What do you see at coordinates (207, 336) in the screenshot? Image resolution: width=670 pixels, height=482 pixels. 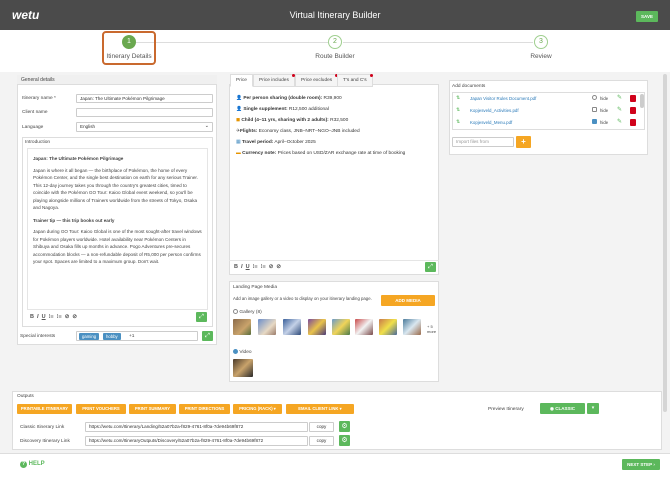 I see `expand-interests-button: ⤢` at bounding box center [207, 336].